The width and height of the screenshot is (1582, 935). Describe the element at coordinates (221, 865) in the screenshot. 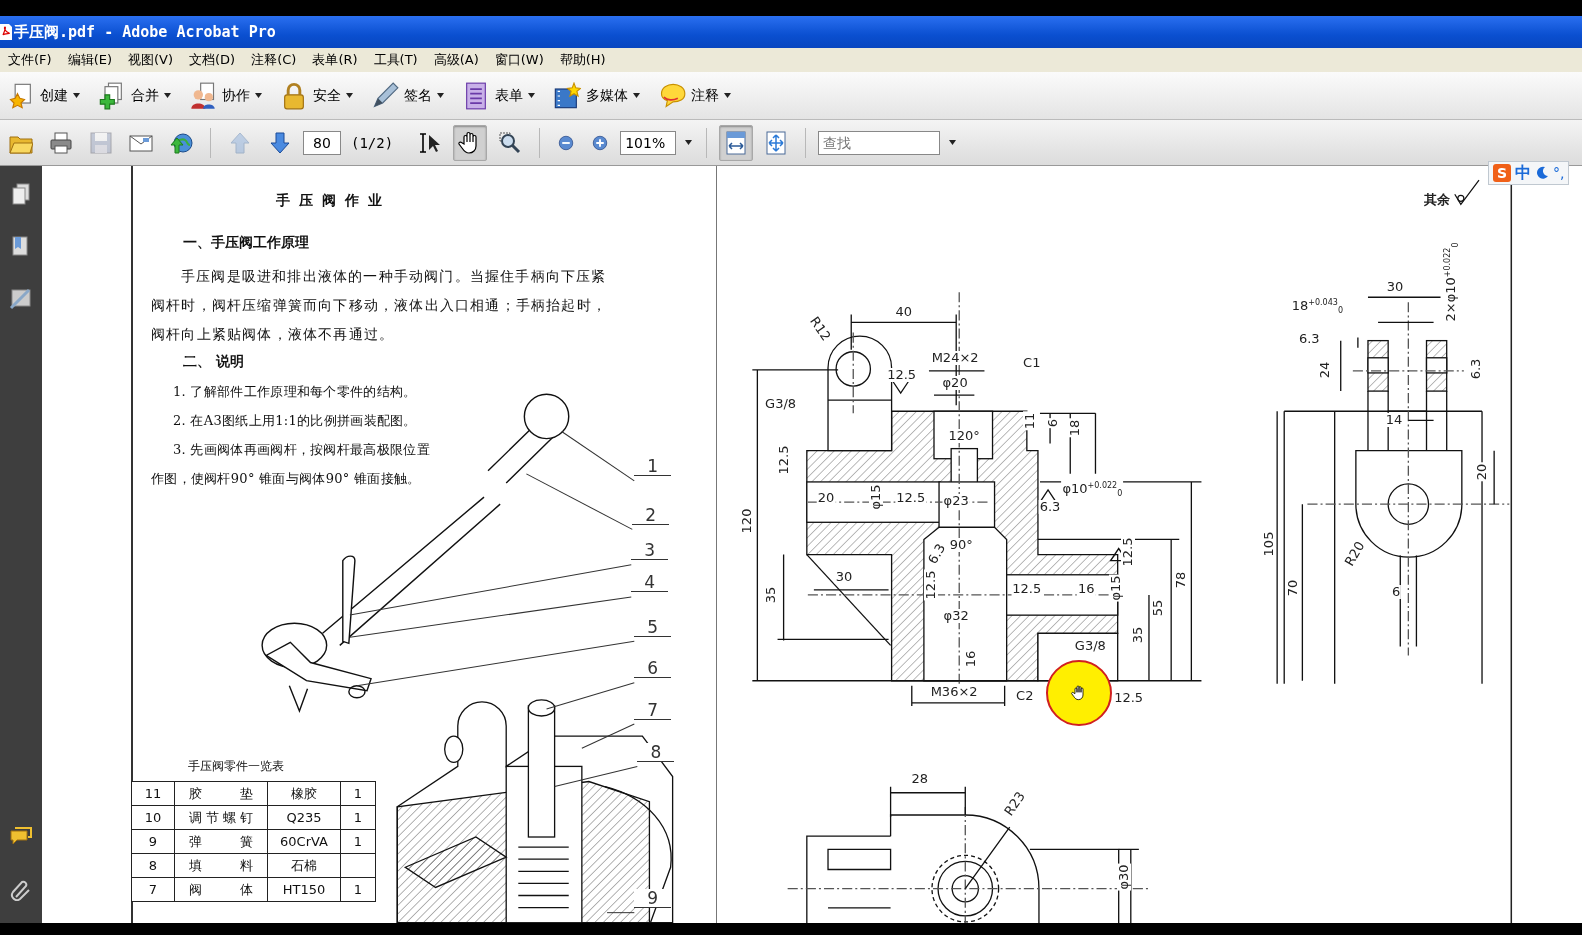

I see `table-cell: 填料` at that location.